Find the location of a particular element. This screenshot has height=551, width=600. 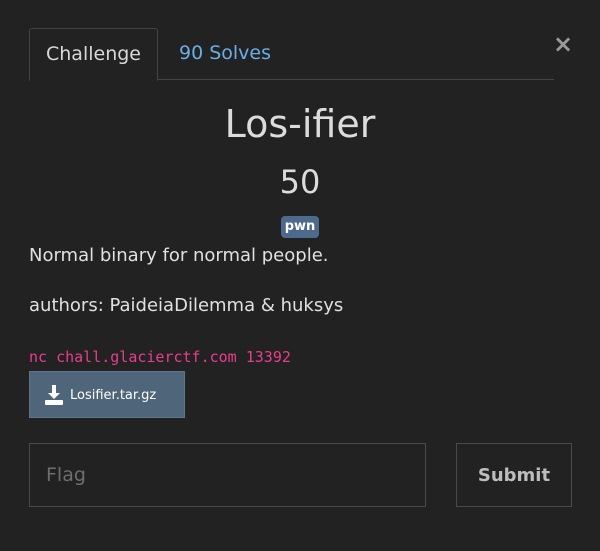

category-tag: pwn is located at coordinates (300, 227).